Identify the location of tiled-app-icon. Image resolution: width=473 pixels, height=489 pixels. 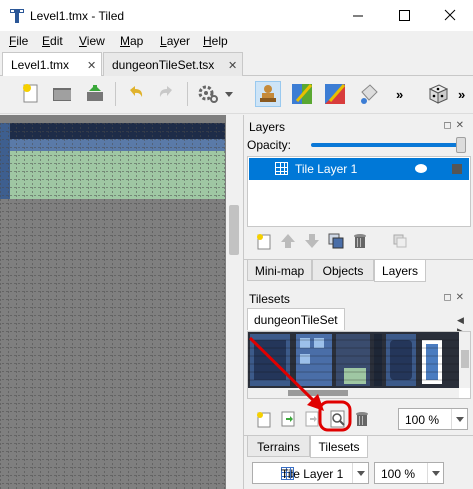
(17, 16).